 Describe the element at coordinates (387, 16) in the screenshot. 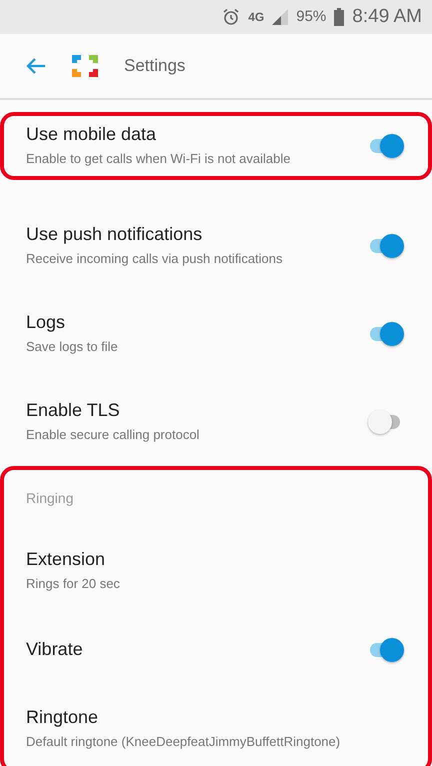

I see `clock-time: 8:49 AM` at that location.